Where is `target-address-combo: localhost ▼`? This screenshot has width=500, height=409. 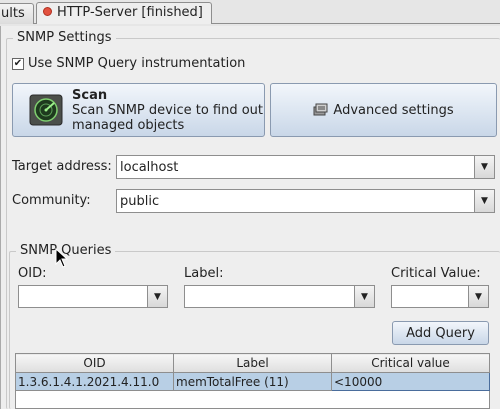 target-address-combo: localhost ▼ is located at coordinates (305, 167).